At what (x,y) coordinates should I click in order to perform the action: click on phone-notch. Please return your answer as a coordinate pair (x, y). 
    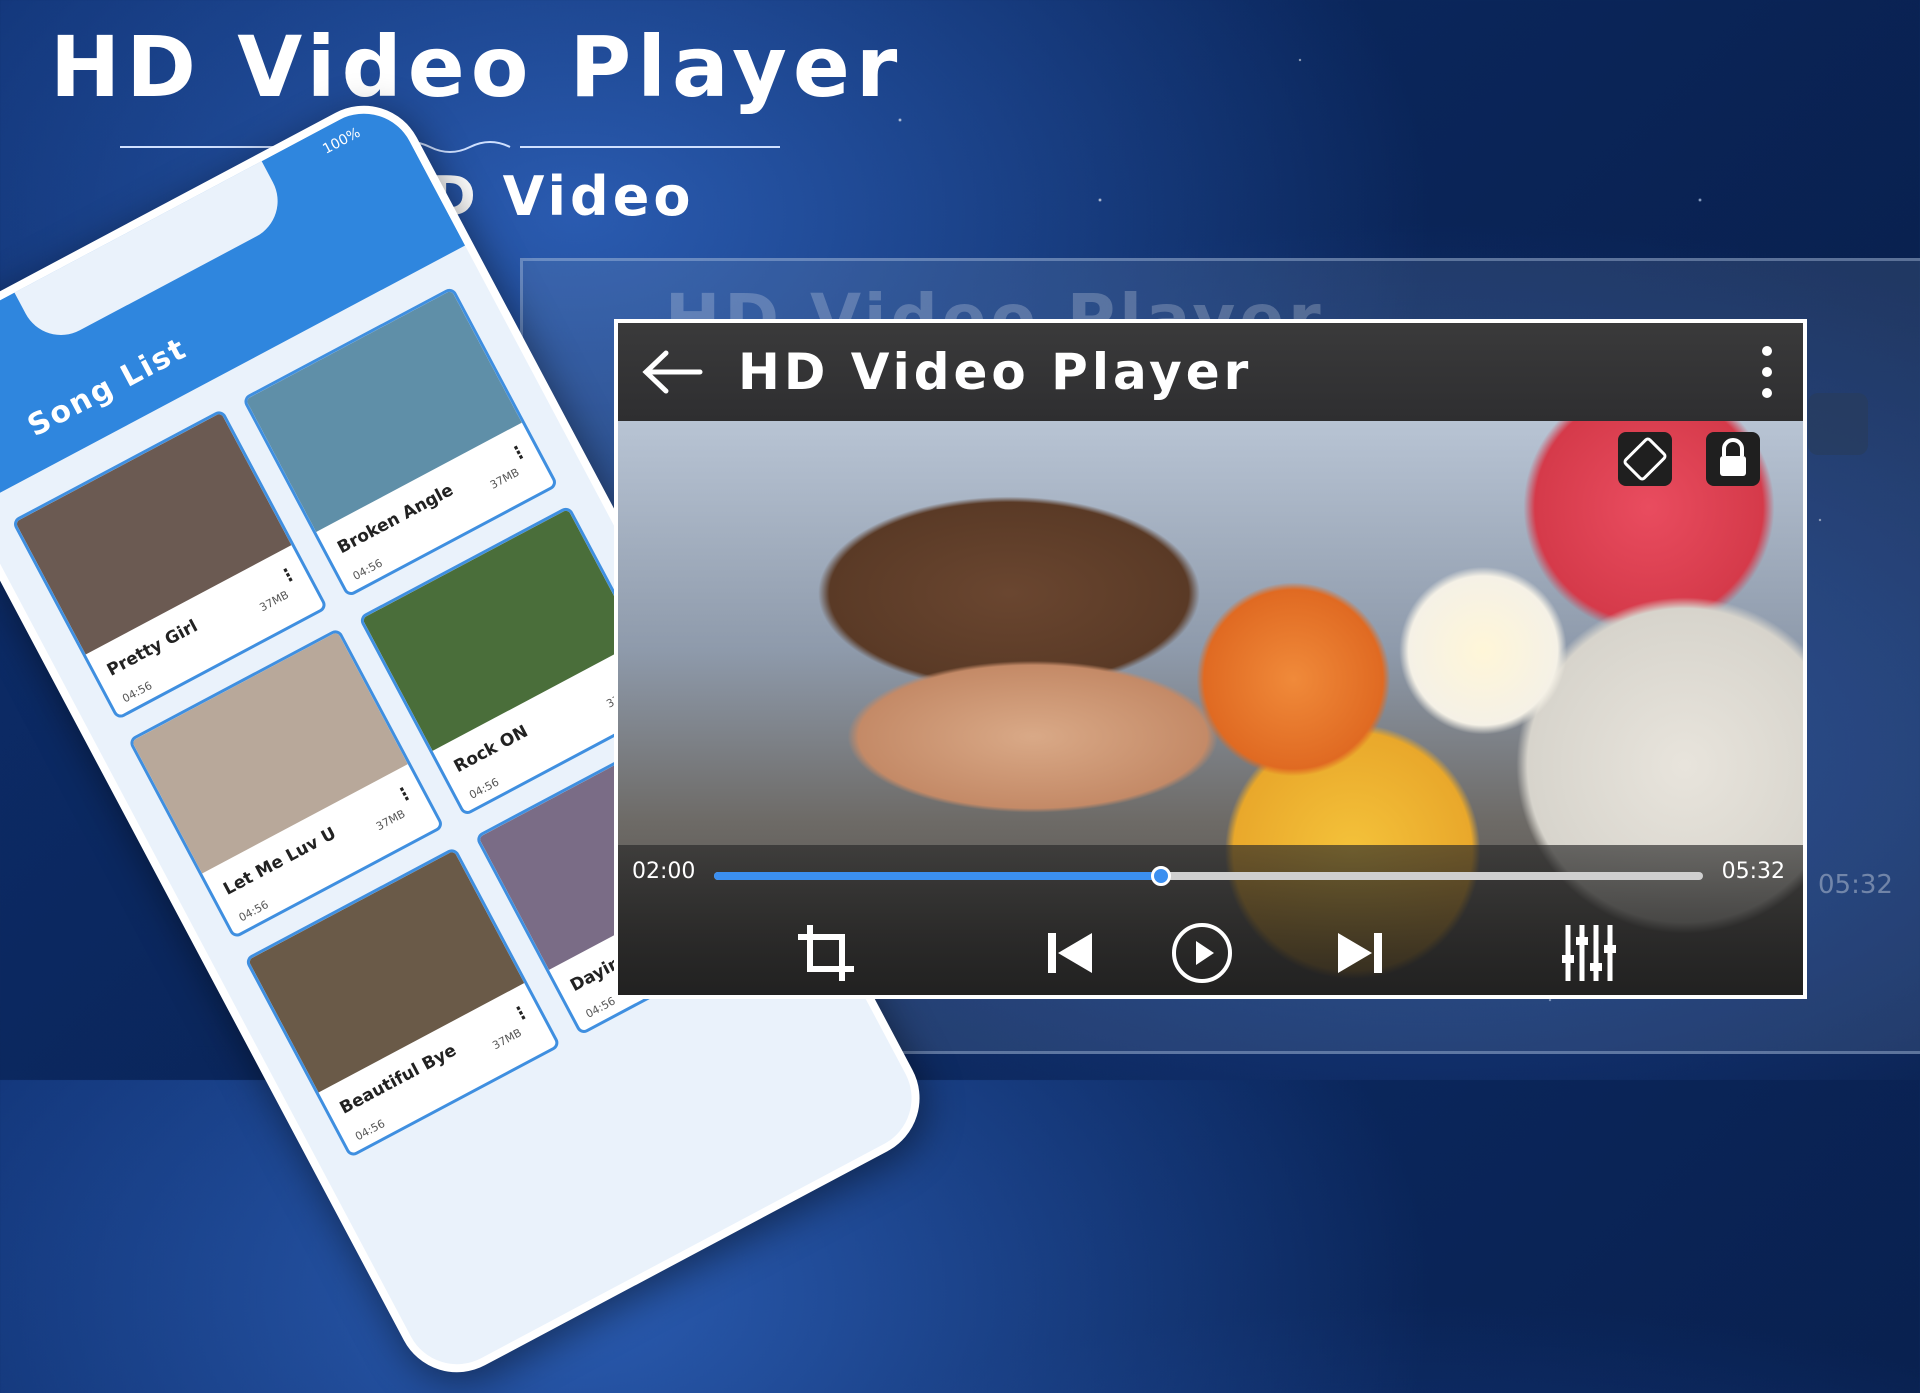
    Looking at the image, I should click on (151, 252).